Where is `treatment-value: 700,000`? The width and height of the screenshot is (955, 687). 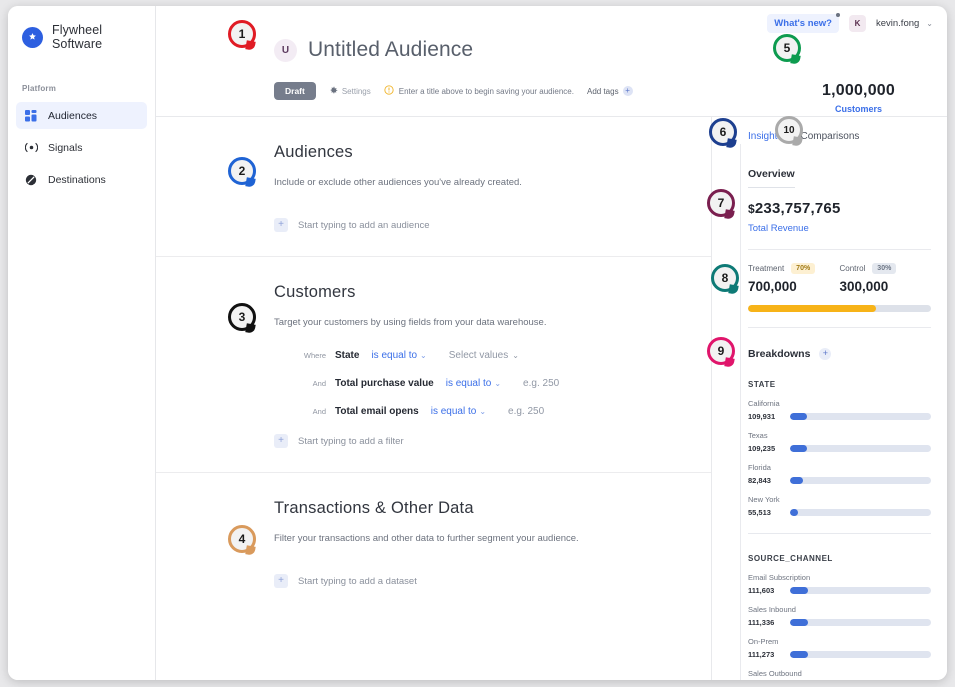 treatment-value: 700,000 is located at coordinates (772, 286).